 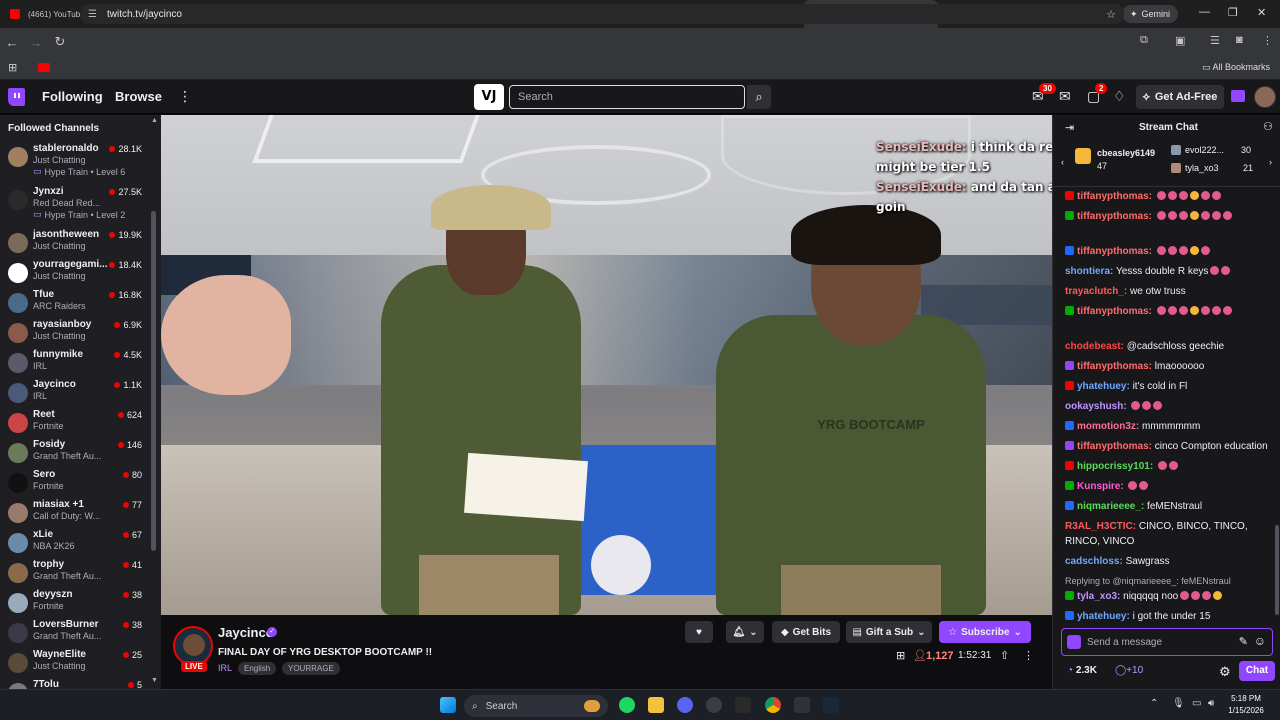 I want to click on search-icon: ⌕, so click(x=759, y=97).